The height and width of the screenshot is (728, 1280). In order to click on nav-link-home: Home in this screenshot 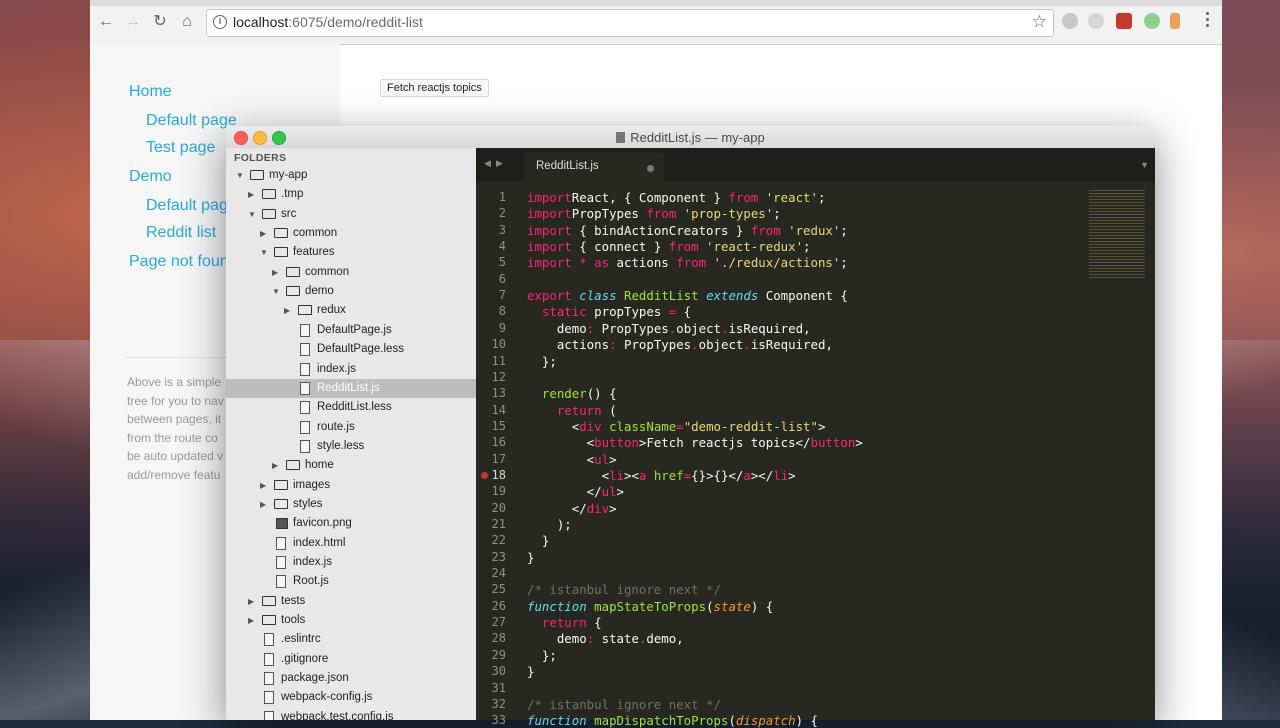, I will do `click(150, 92)`.